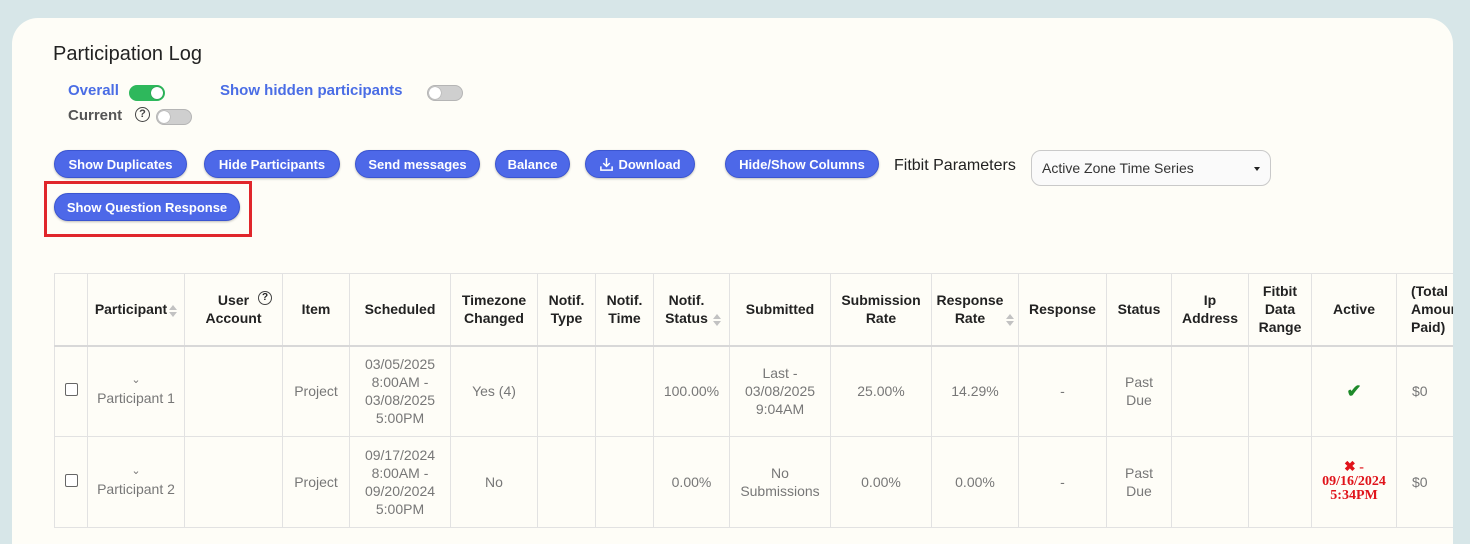  What do you see at coordinates (1354, 482) in the screenshot?
I see `active-cell: ✖ - 09/16/2024 5:34PM` at bounding box center [1354, 482].